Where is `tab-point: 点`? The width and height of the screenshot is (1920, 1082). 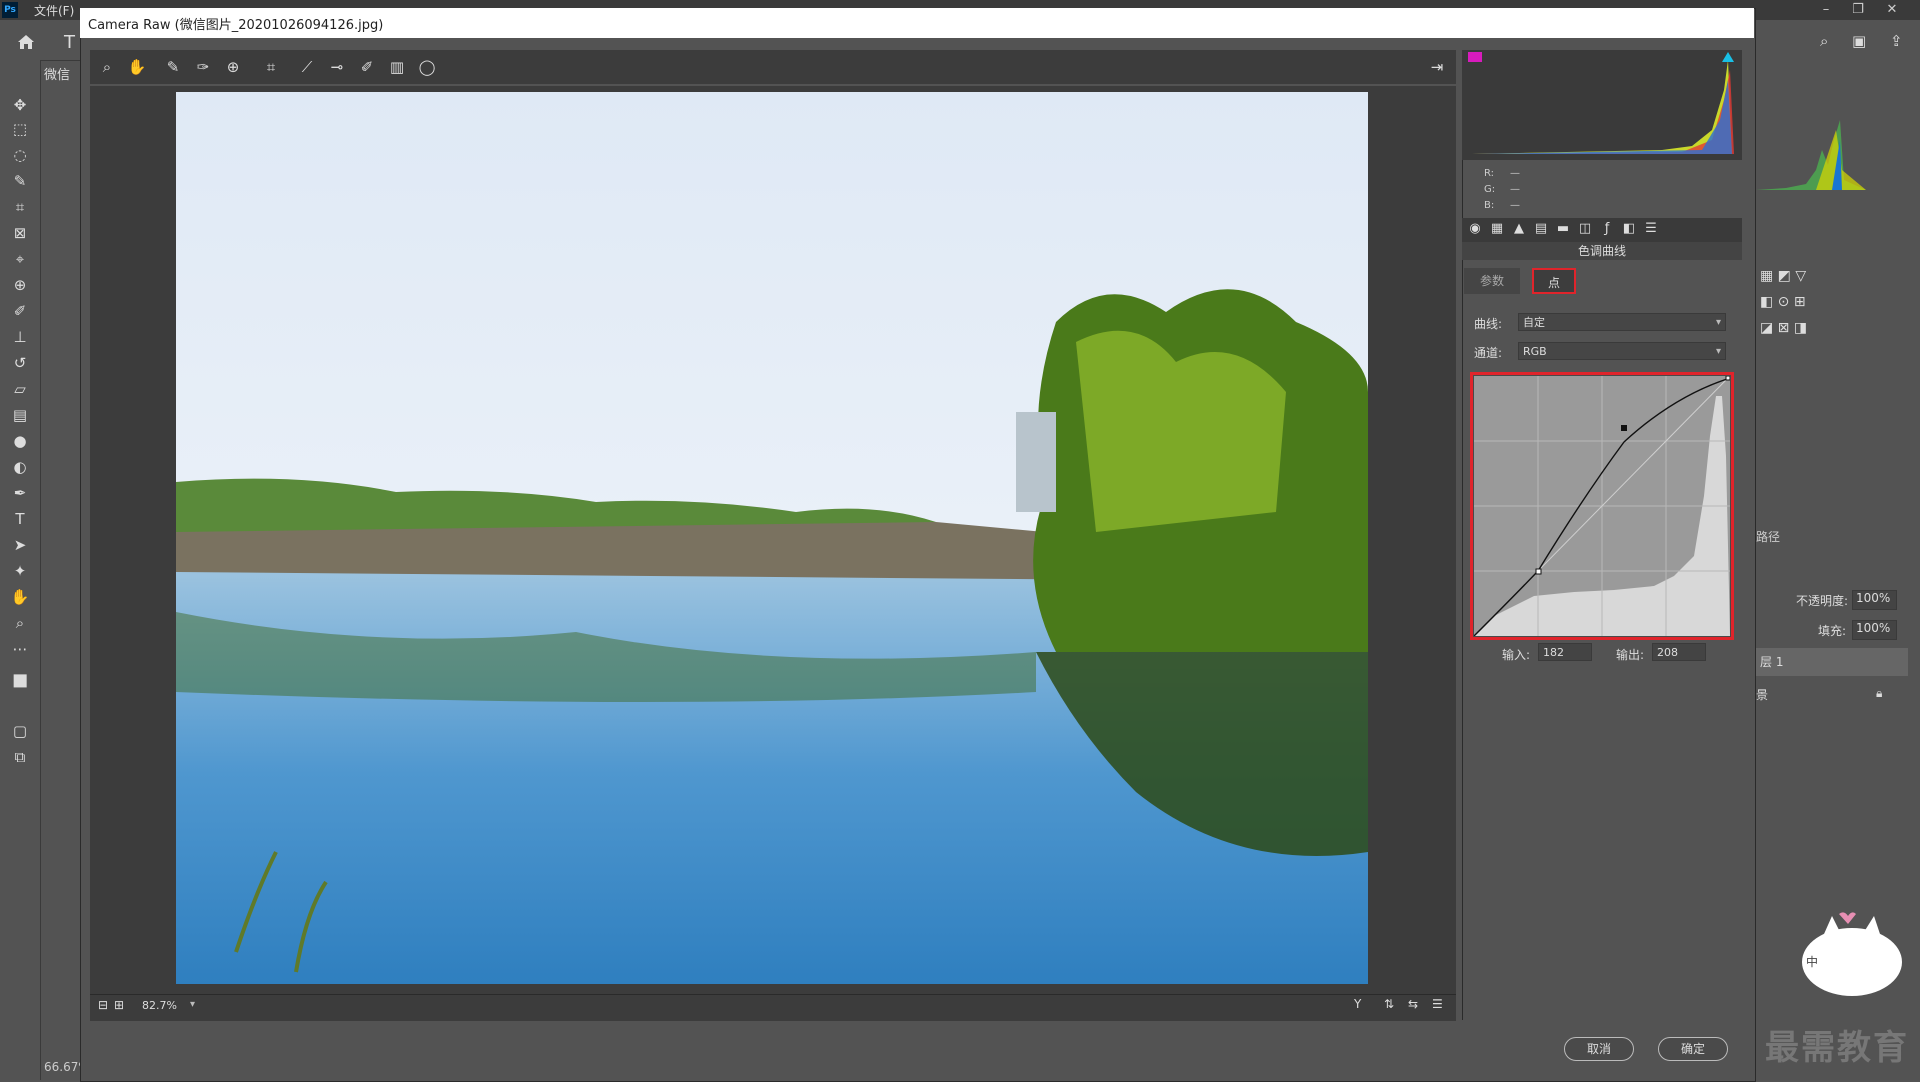 tab-point: 点 is located at coordinates (1554, 281).